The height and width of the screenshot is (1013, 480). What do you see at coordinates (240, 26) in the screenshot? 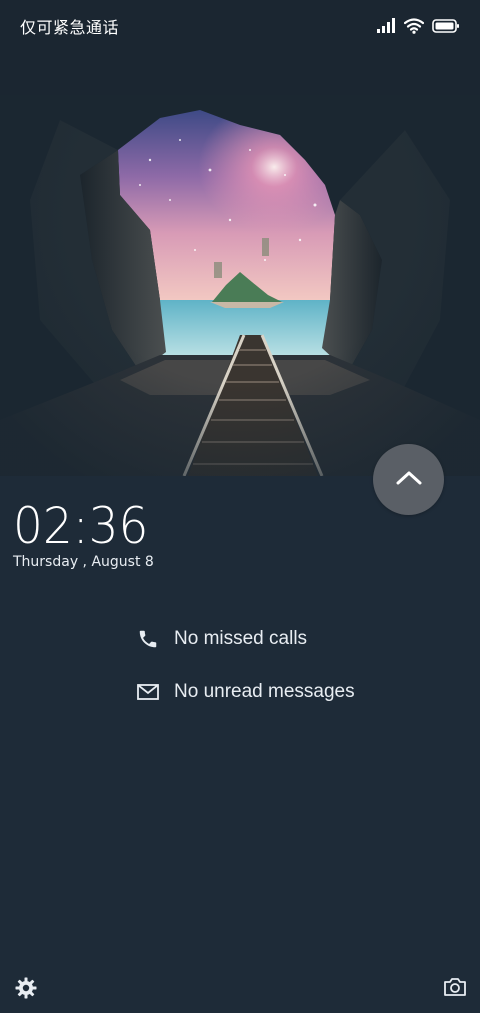
I see `status-bar: 仅可紧急通话` at bounding box center [240, 26].